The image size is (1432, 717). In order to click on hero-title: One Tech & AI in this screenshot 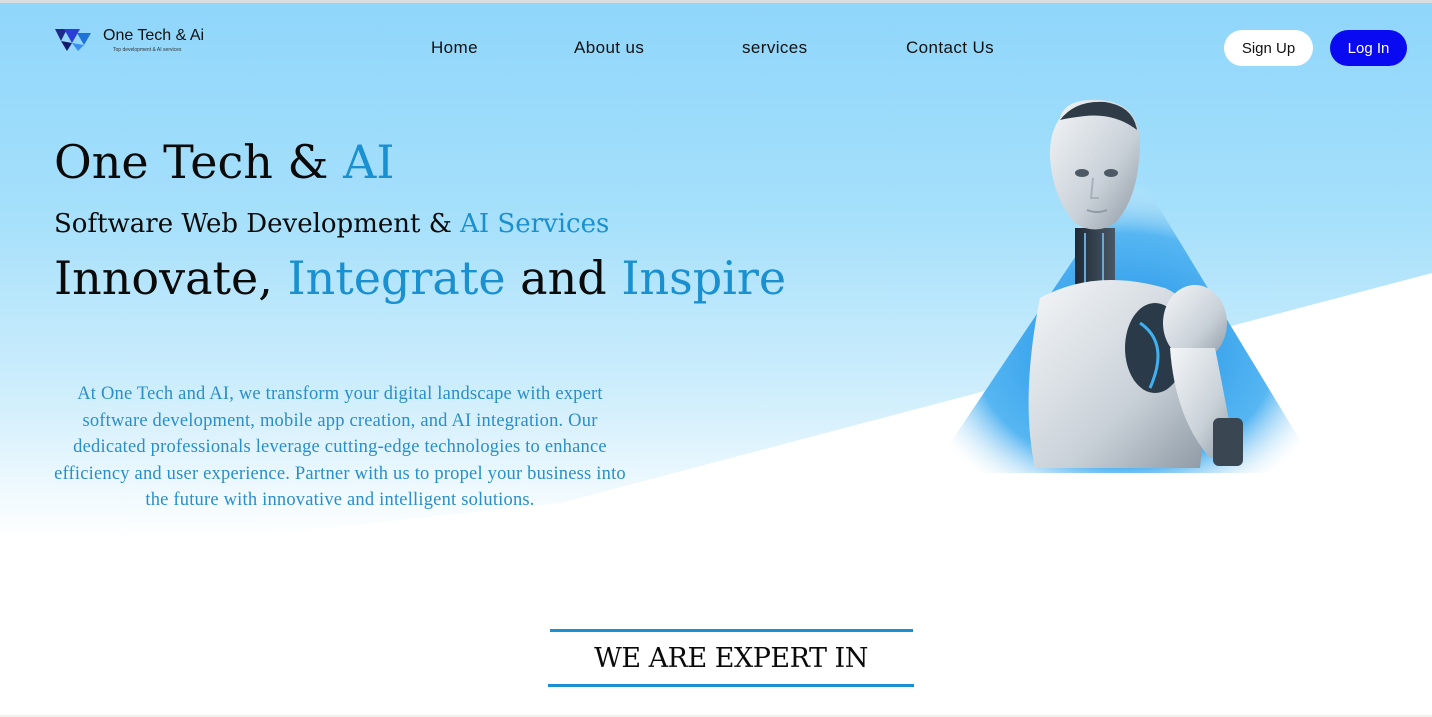, I will do `click(224, 162)`.